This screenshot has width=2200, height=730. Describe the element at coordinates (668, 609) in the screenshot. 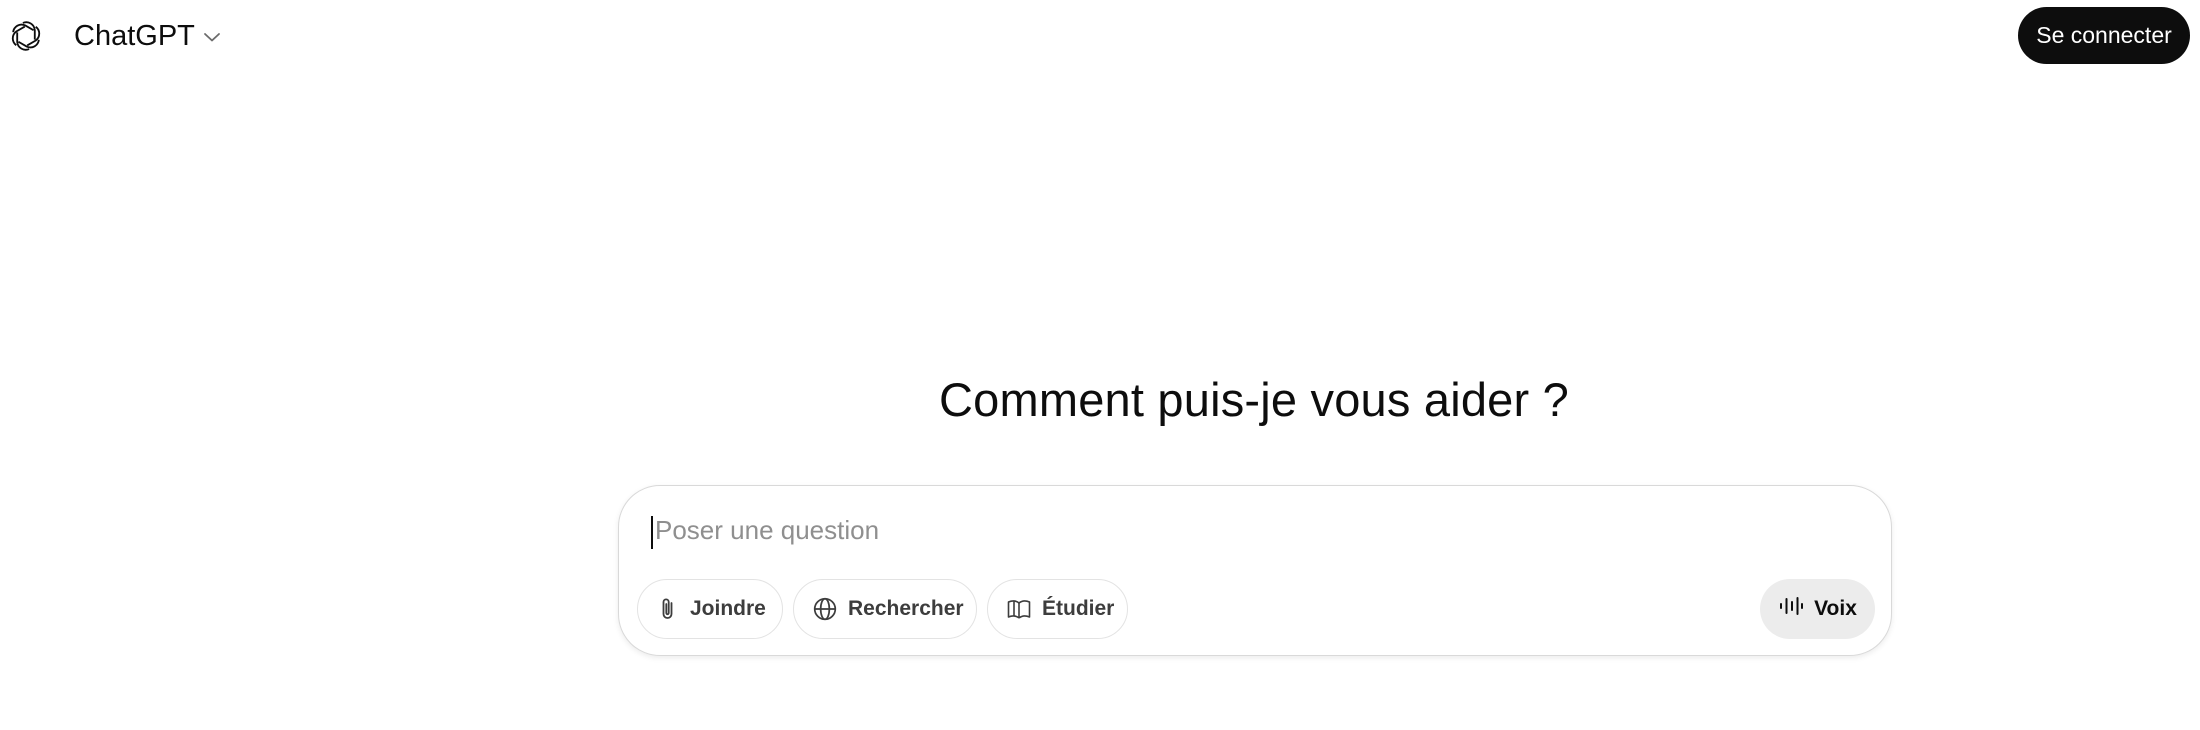

I see `paperclip-icon` at that location.